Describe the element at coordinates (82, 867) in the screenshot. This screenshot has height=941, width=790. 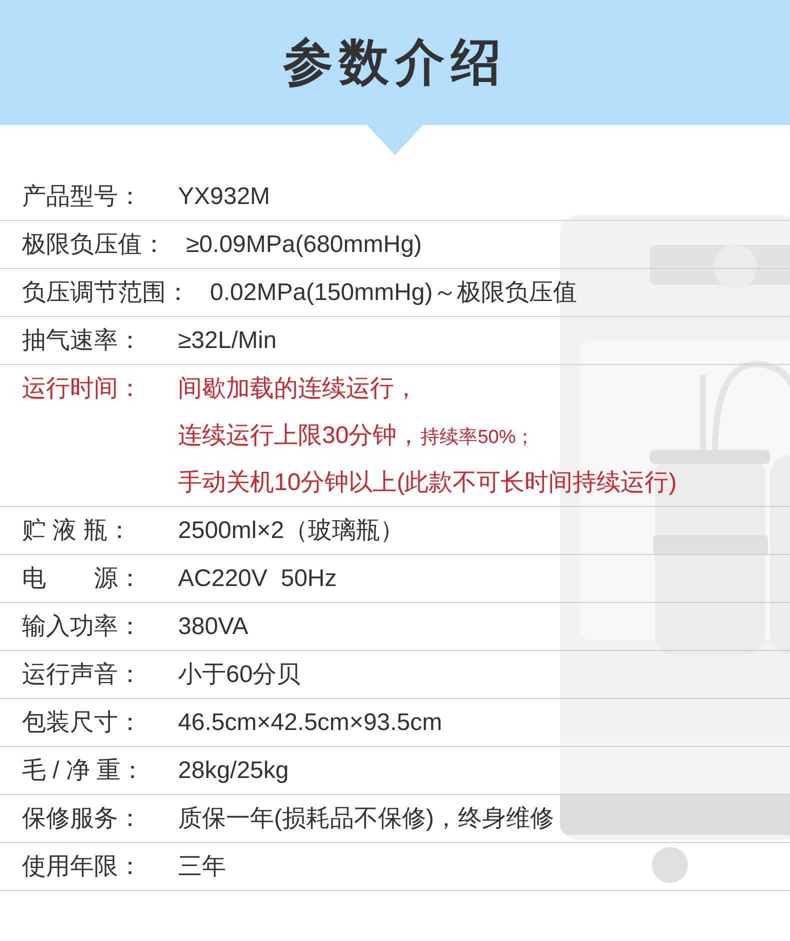
I see `spec-label: 使用年限：` at that location.